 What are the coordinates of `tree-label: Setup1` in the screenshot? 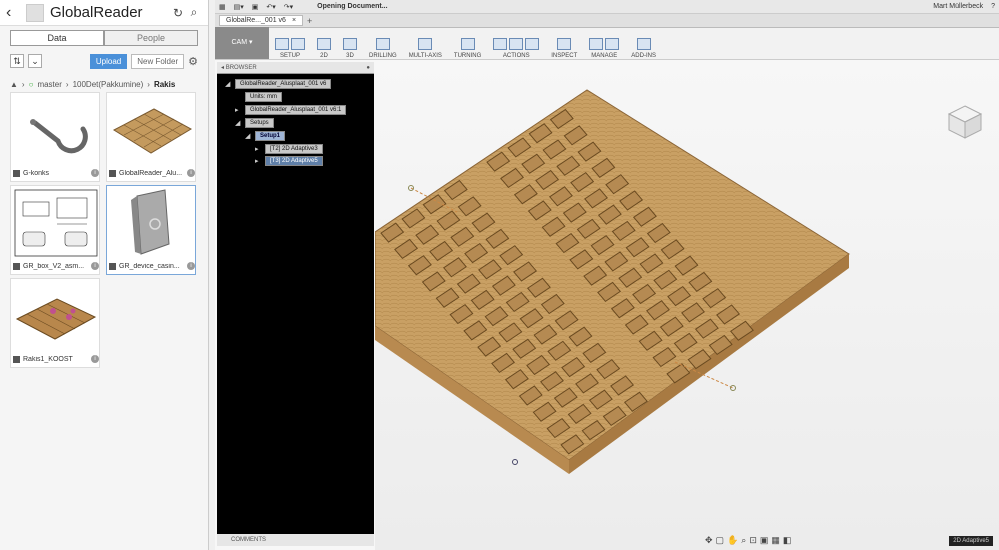 It's located at (270, 135).